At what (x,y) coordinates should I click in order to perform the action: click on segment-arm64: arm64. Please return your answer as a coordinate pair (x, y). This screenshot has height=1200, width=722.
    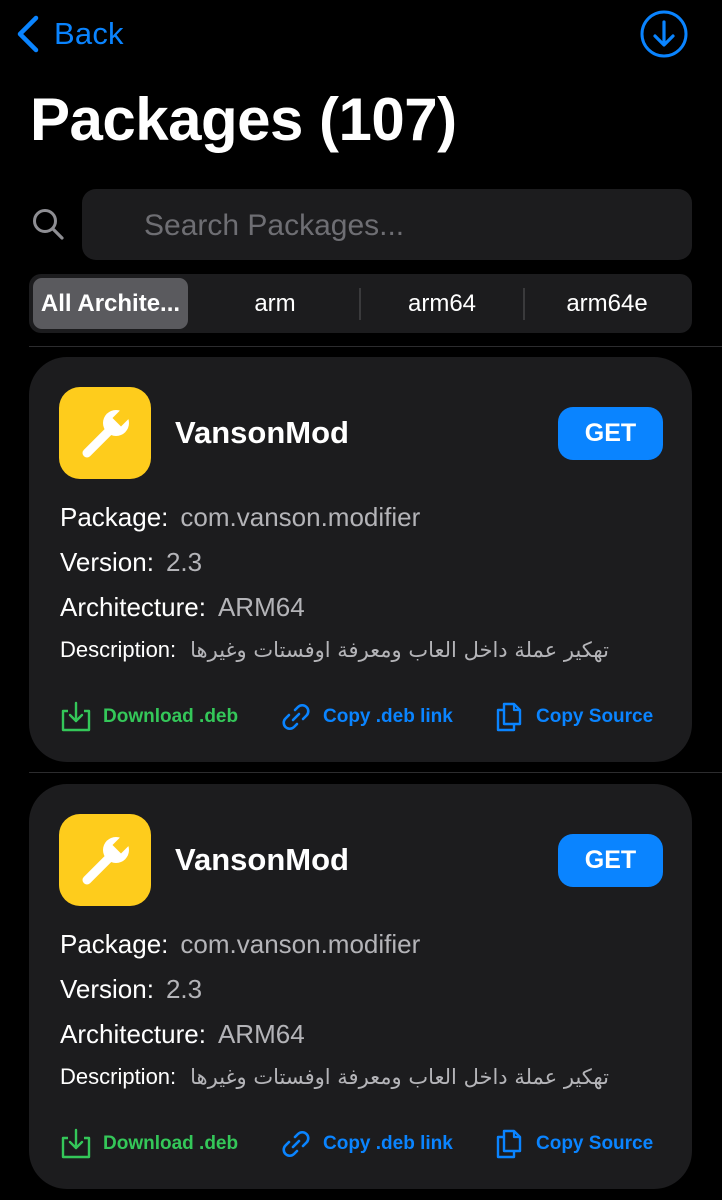
    Looking at the image, I should click on (442, 303).